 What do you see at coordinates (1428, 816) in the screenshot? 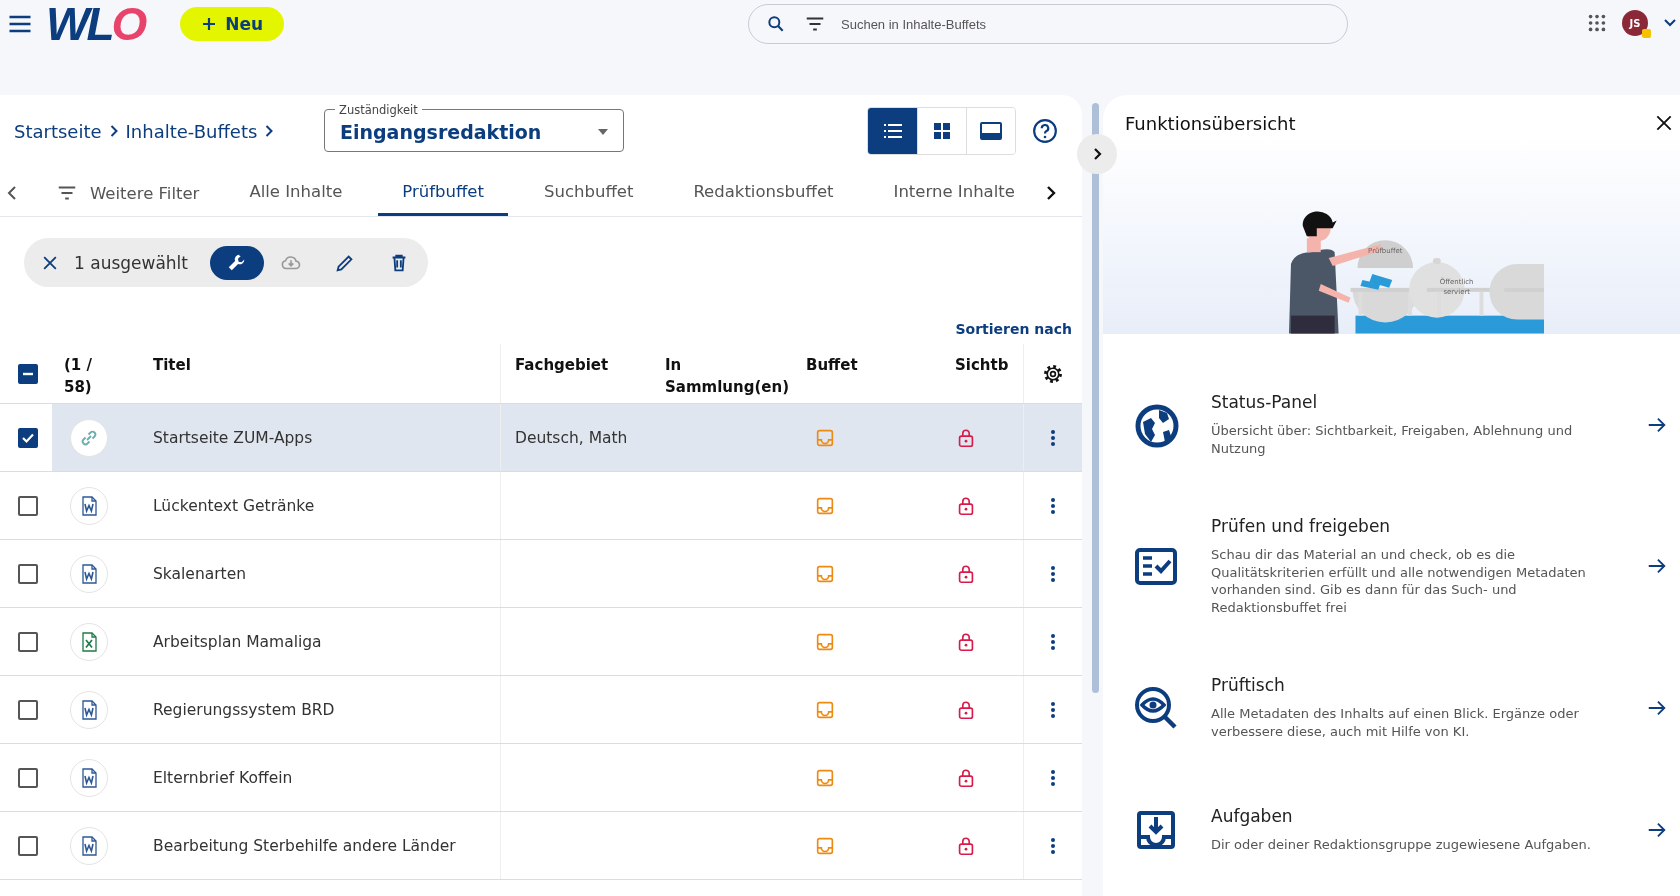
I see `feature-title: Aufgaben` at bounding box center [1428, 816].